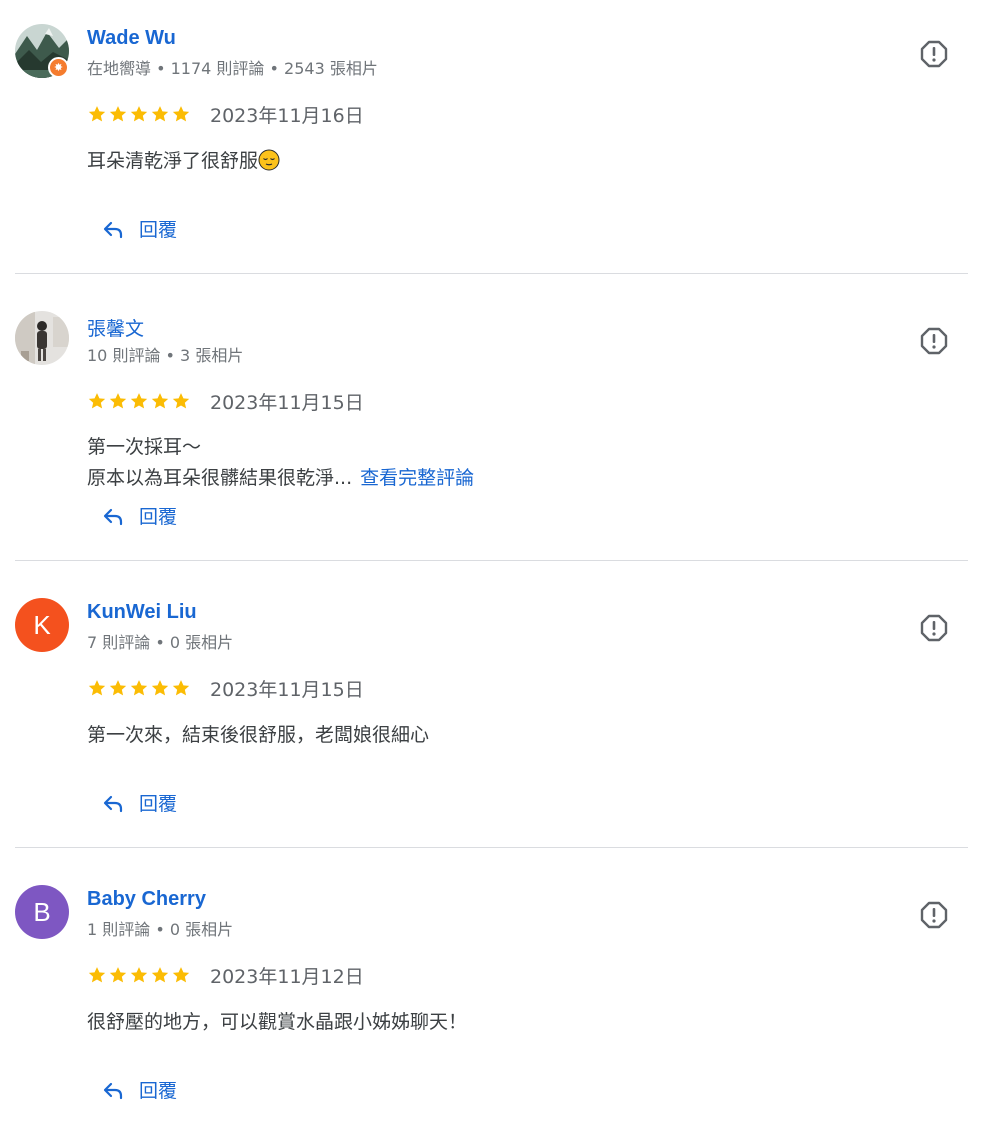 The width and height of the screenshot is (986, 1139). Describe the element at coordinates (497, 1022) in the screenshot. I see `review-text: 很舒壓的地方，可以觀賞水晶跟小姊姊聊天！` at that location.